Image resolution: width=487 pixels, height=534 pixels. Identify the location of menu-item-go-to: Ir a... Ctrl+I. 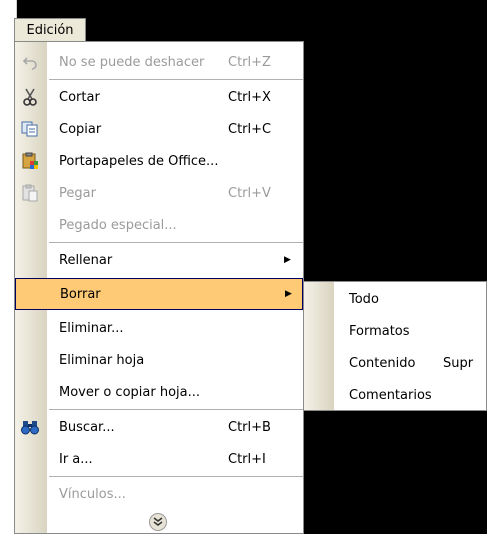
(159, 459).